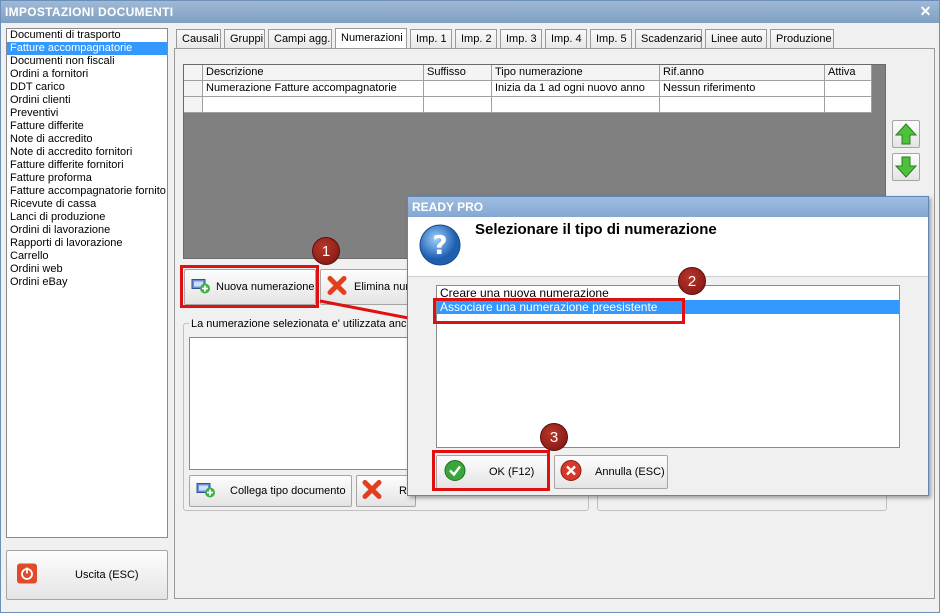 Image resolution: width=940 pixels, height=613 pixels. What do you see at coordinates (193, 73) in the screenshot?
I see `grid-corner` at bounding box center [193, 73].